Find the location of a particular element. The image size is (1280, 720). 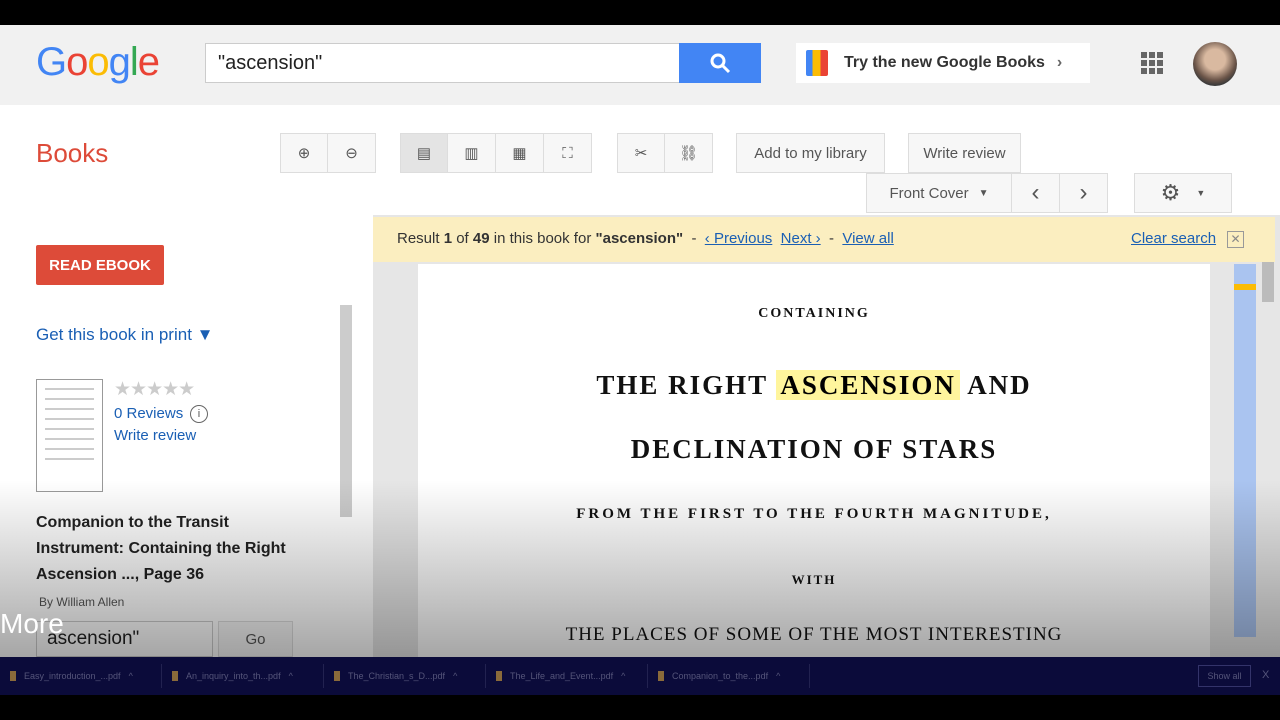

zoom-out-button: ⊖ is located at coordinates (352, 153).